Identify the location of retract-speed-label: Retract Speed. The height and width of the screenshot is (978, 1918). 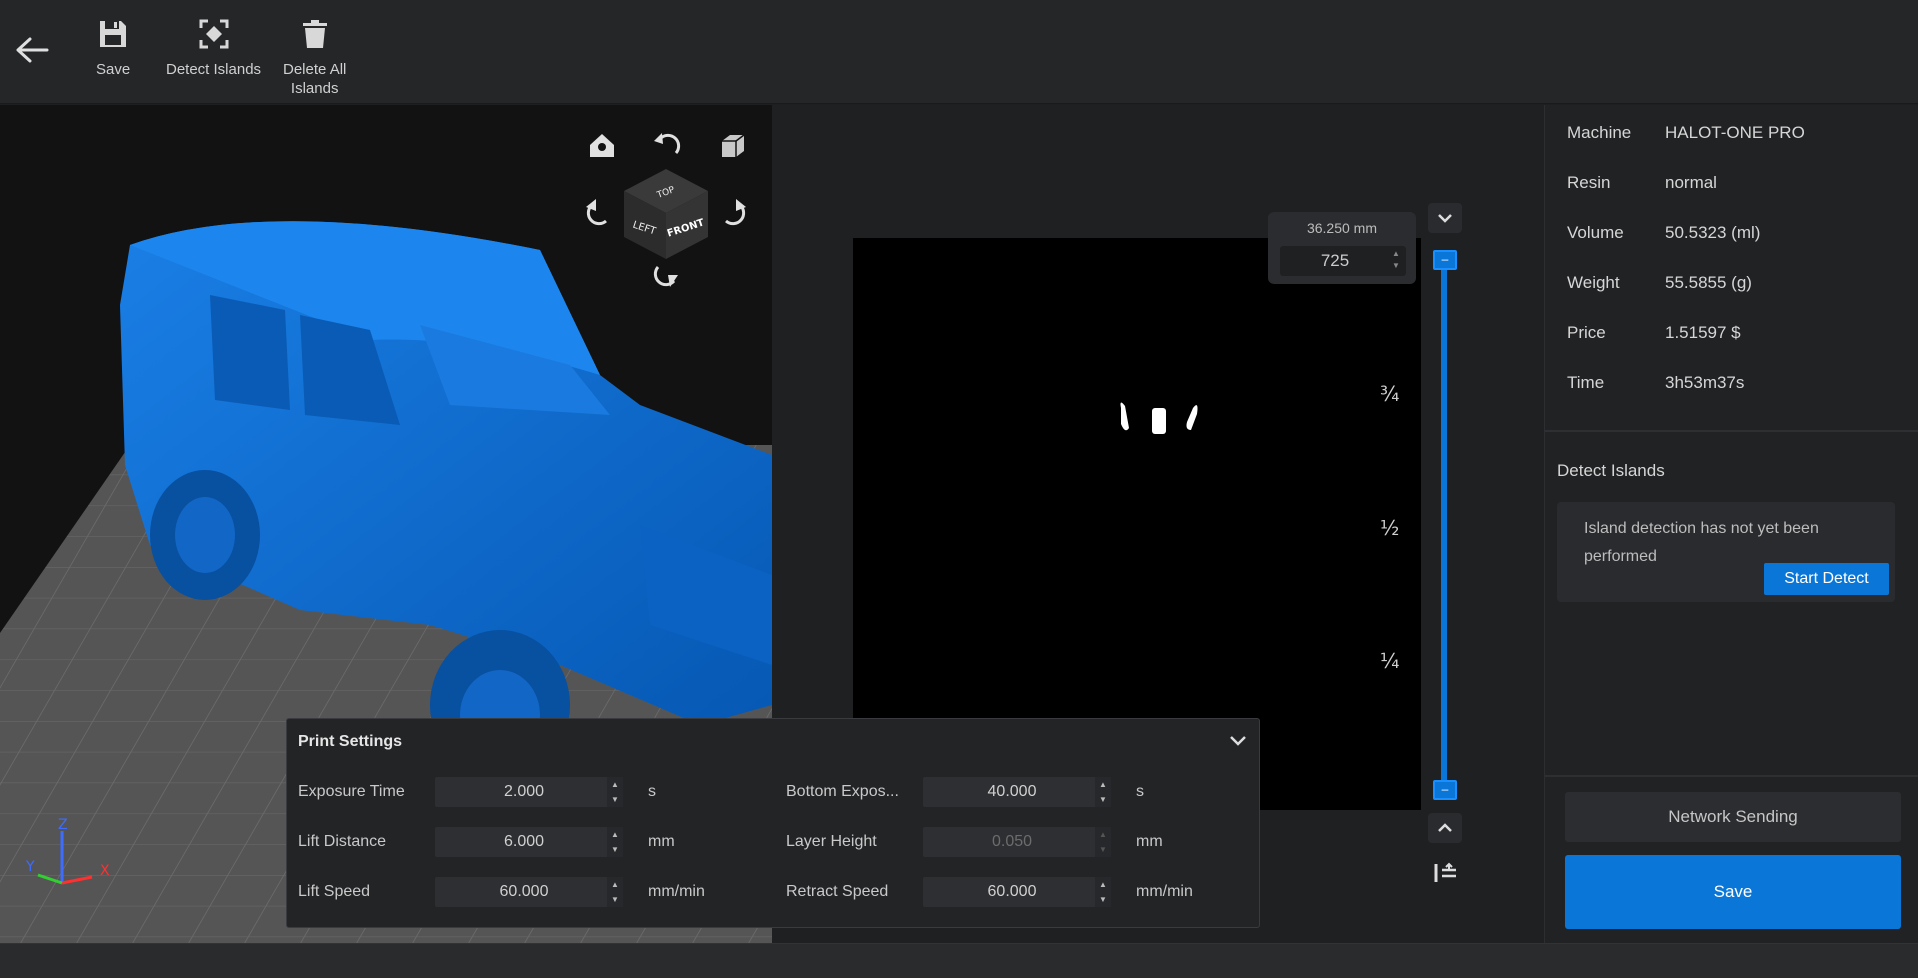
(837, 891).